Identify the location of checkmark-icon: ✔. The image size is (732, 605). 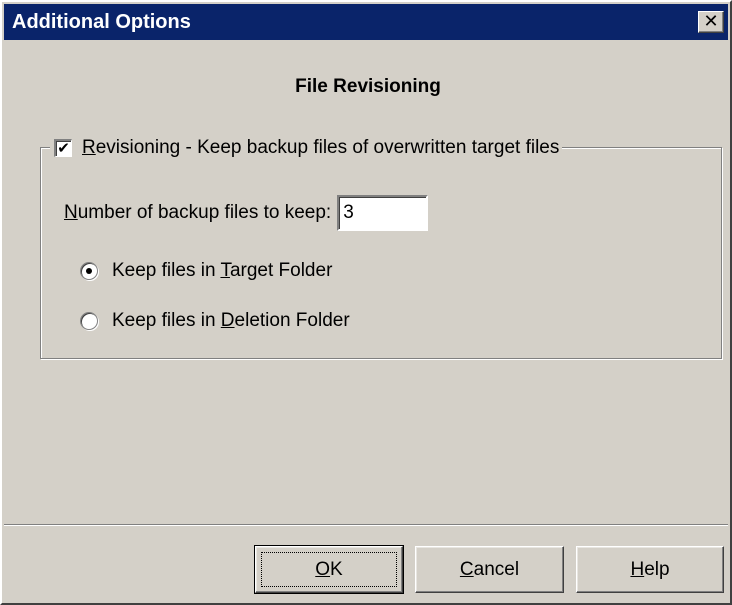
(63, 148).